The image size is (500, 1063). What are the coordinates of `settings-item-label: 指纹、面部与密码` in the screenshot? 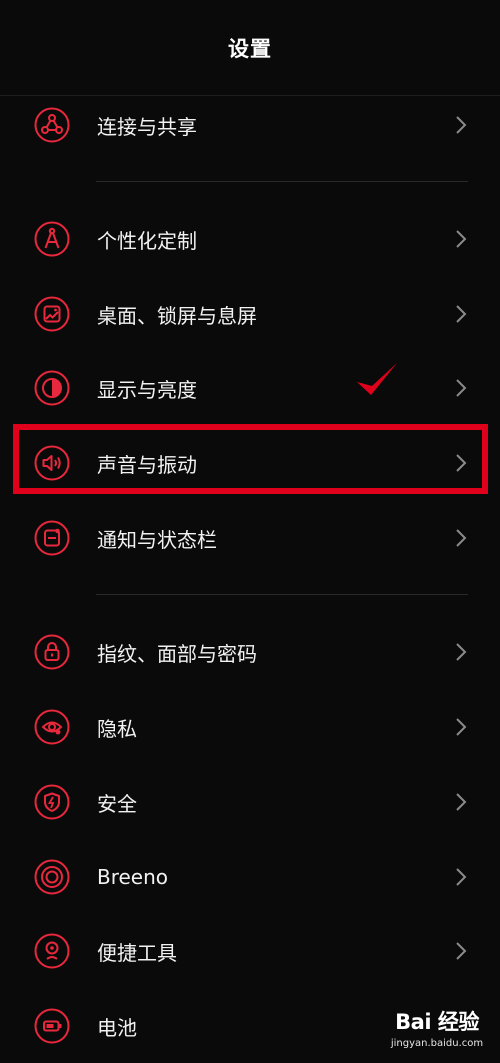 It's located at (177, 653).